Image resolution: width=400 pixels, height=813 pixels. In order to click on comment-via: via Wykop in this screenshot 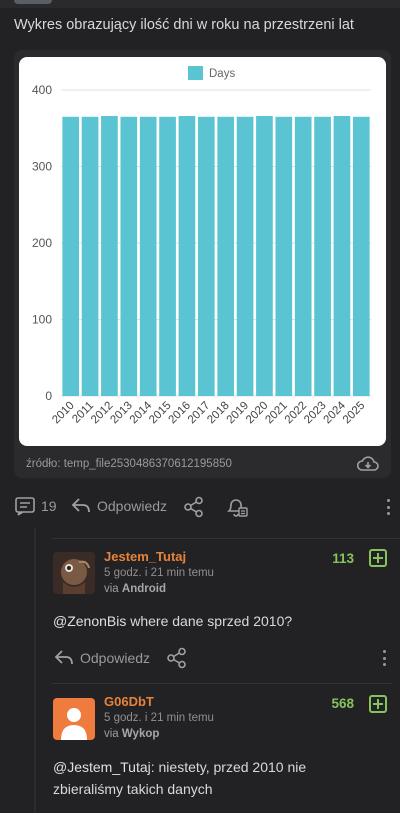, I will do `click(132, 734)`.